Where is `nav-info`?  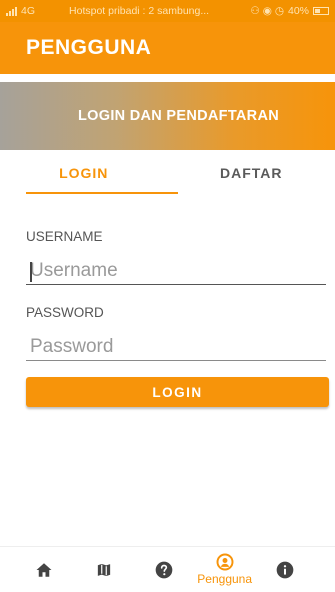
nav-info is located at coordinates (285, 569).